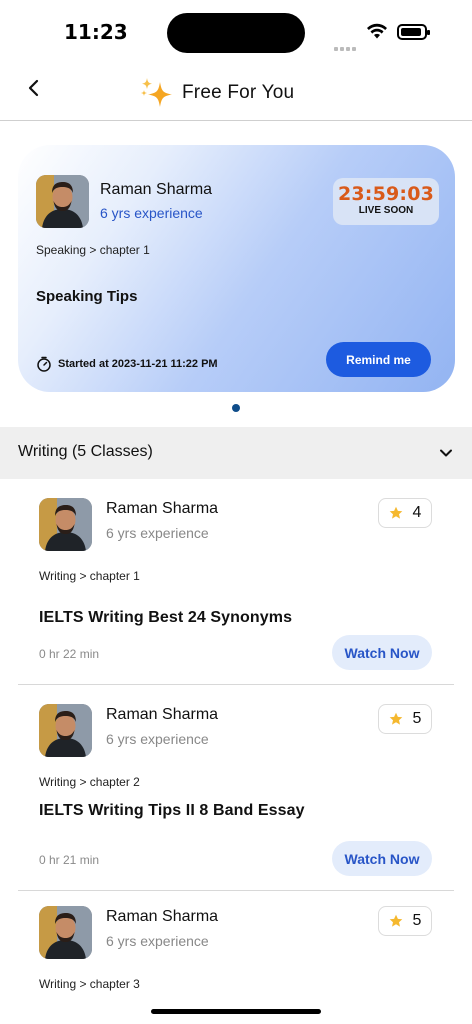 The width and height of the screenshot is (472, 1024). I want to click on chevron-left-icon, so click(33, 88).